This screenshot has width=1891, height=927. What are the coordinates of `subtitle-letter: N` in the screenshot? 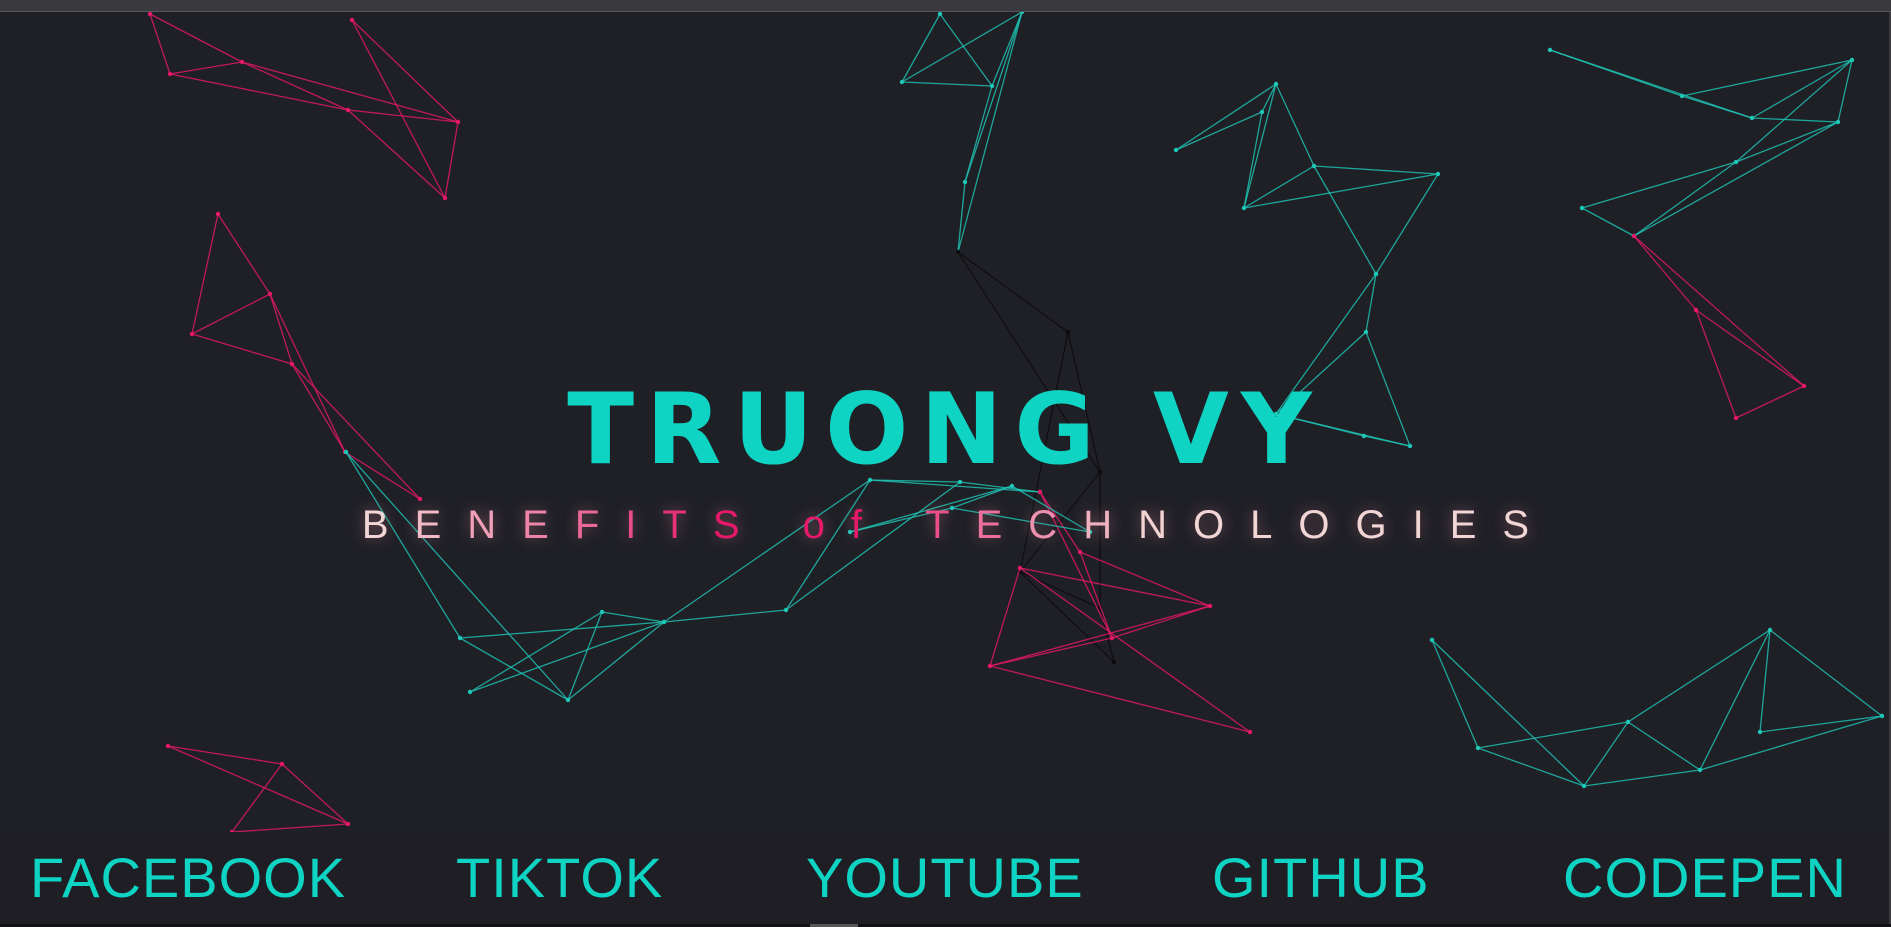 It's located at (1165, 525).